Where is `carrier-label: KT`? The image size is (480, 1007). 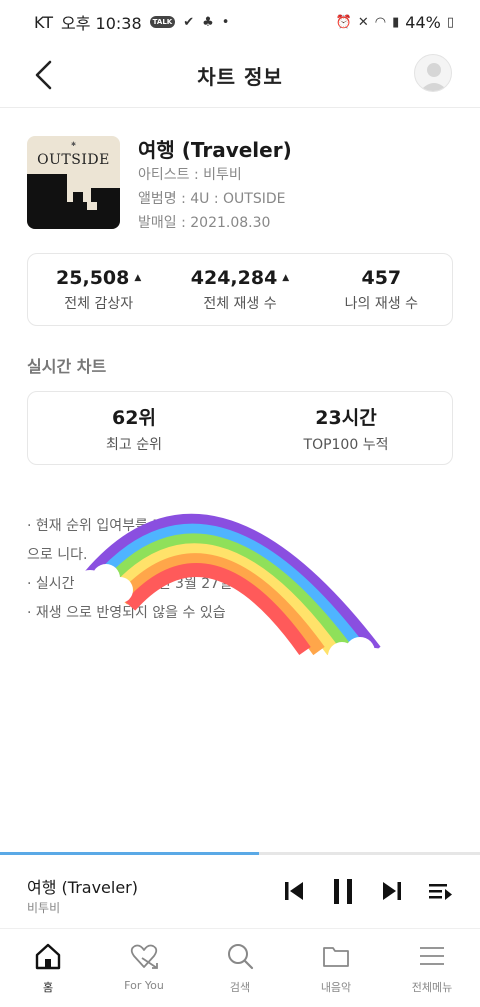
carrier-label: KT is located at coordinates (44, 22).